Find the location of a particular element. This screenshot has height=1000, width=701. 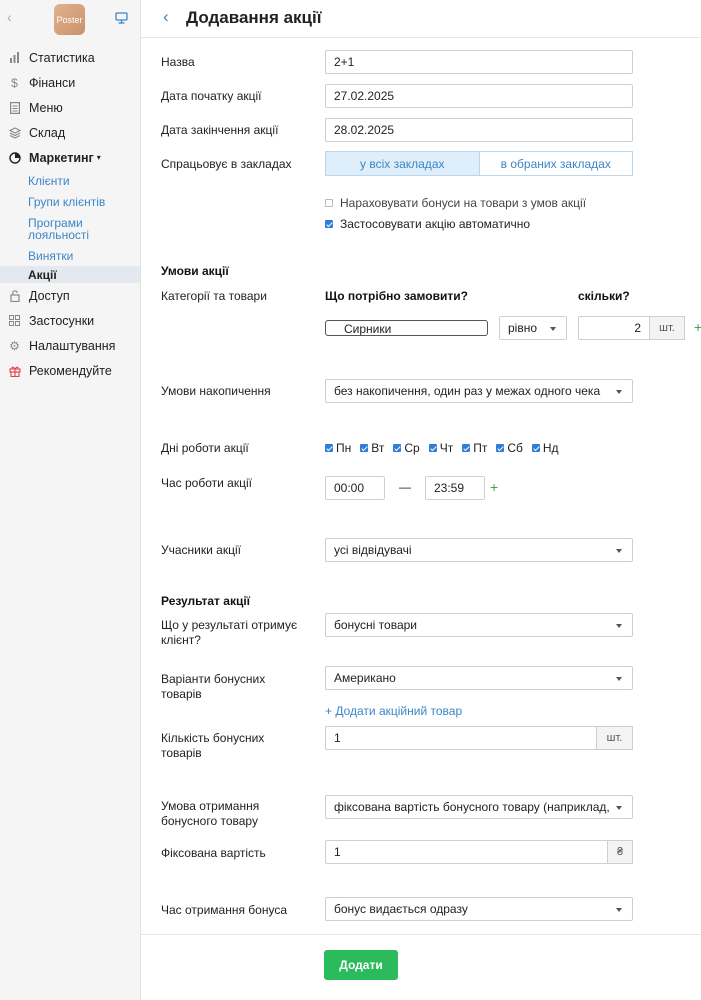

currency-unit: ₴ is located at coordinates (620, 852).